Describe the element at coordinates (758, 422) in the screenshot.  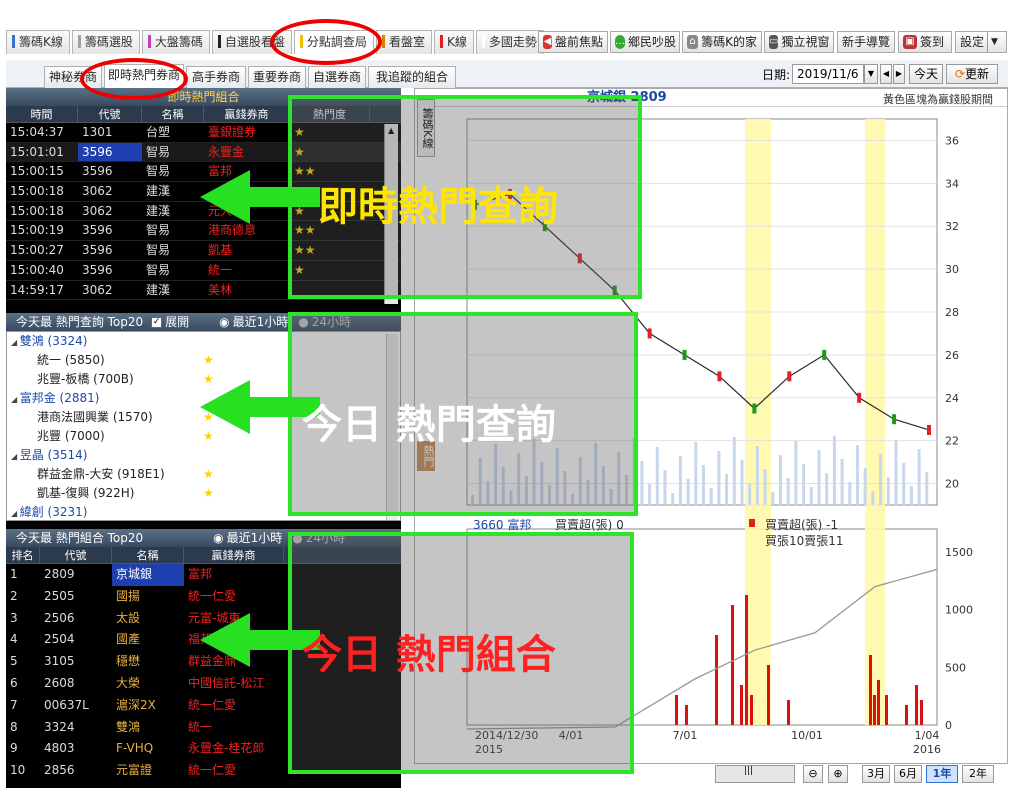
I see `highlight-band` at that location.